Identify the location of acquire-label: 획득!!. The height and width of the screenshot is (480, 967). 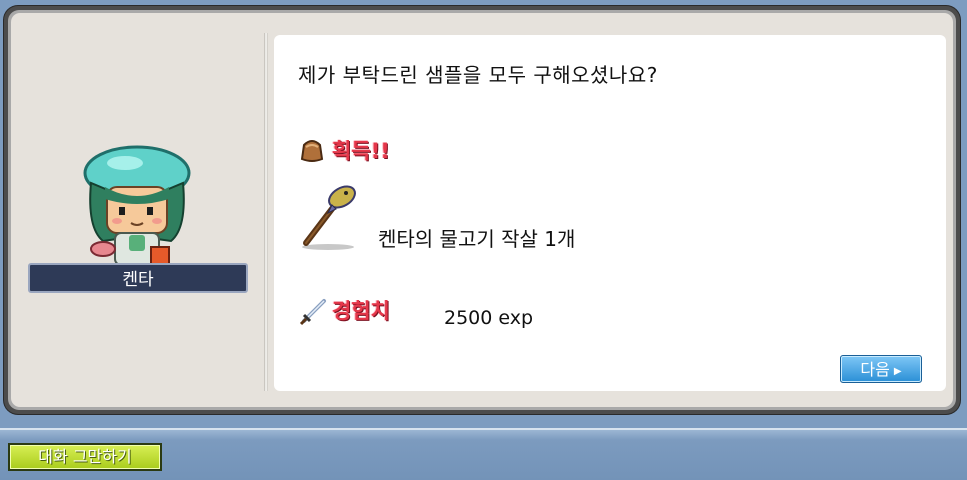
(361, 151).